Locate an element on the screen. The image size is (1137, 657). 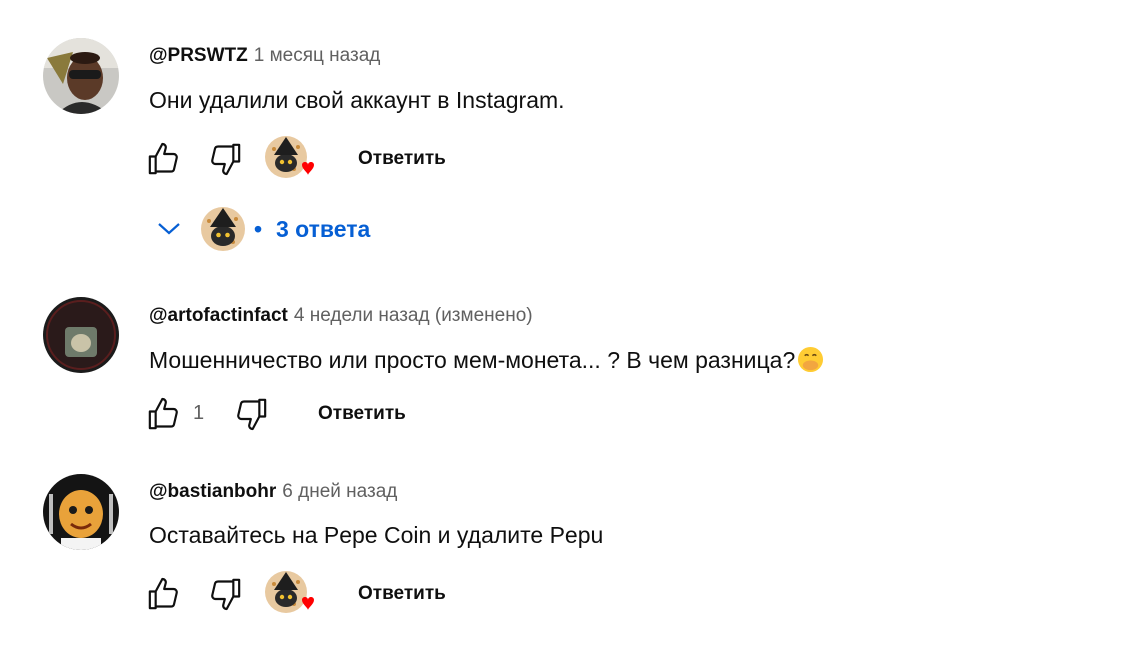
comment-header: @PRSWTZ 1 месяц назад is located at coordinates (264, 56).